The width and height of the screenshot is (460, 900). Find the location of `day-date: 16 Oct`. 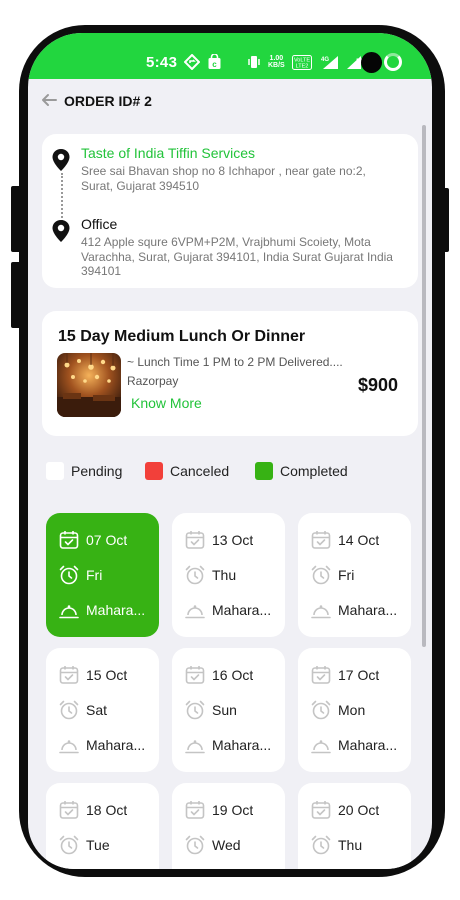

day-date: 16 Oct is located at coordinates (233, 675).